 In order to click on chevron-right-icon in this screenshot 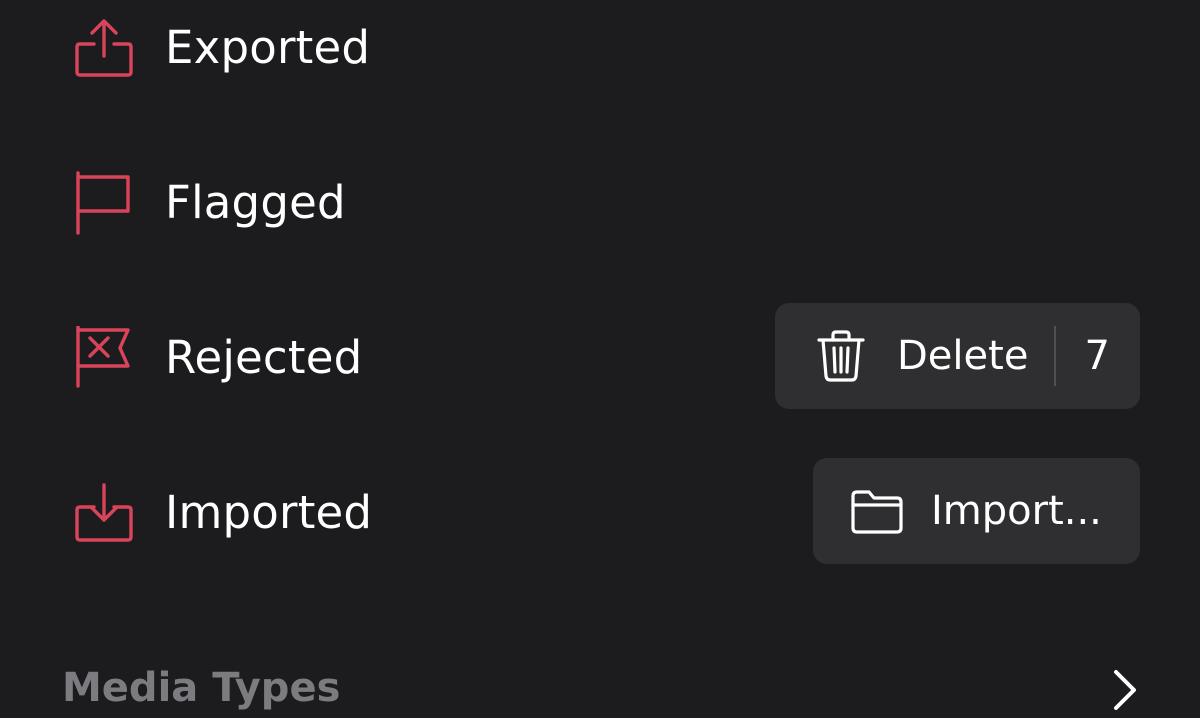, I will do `click(1125, 690)`.